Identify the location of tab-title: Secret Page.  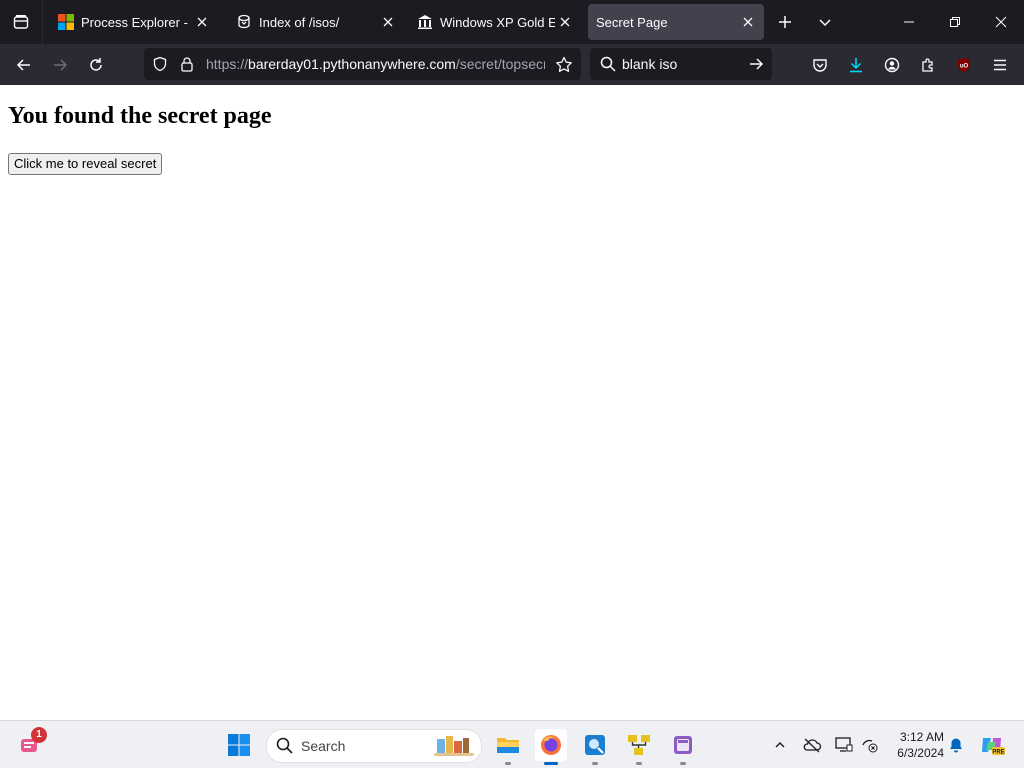
(632, 22).